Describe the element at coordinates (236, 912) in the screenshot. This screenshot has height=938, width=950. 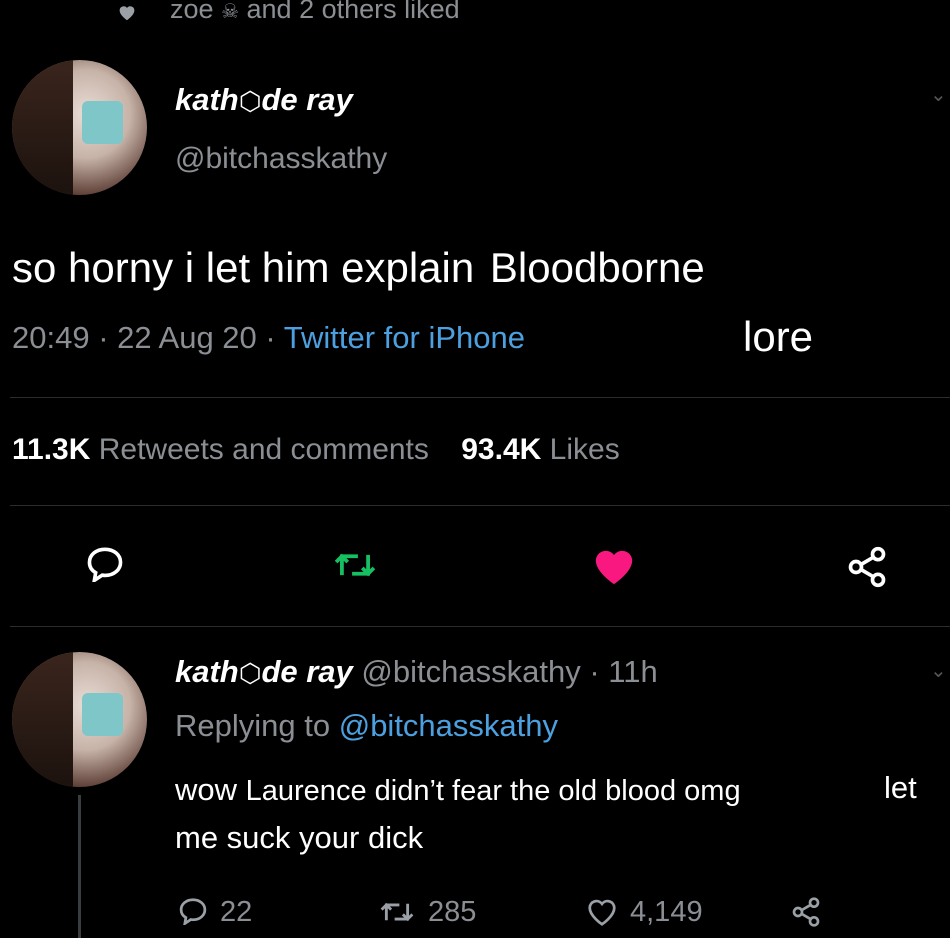
I see `reply-replies-count: 22` at that location.